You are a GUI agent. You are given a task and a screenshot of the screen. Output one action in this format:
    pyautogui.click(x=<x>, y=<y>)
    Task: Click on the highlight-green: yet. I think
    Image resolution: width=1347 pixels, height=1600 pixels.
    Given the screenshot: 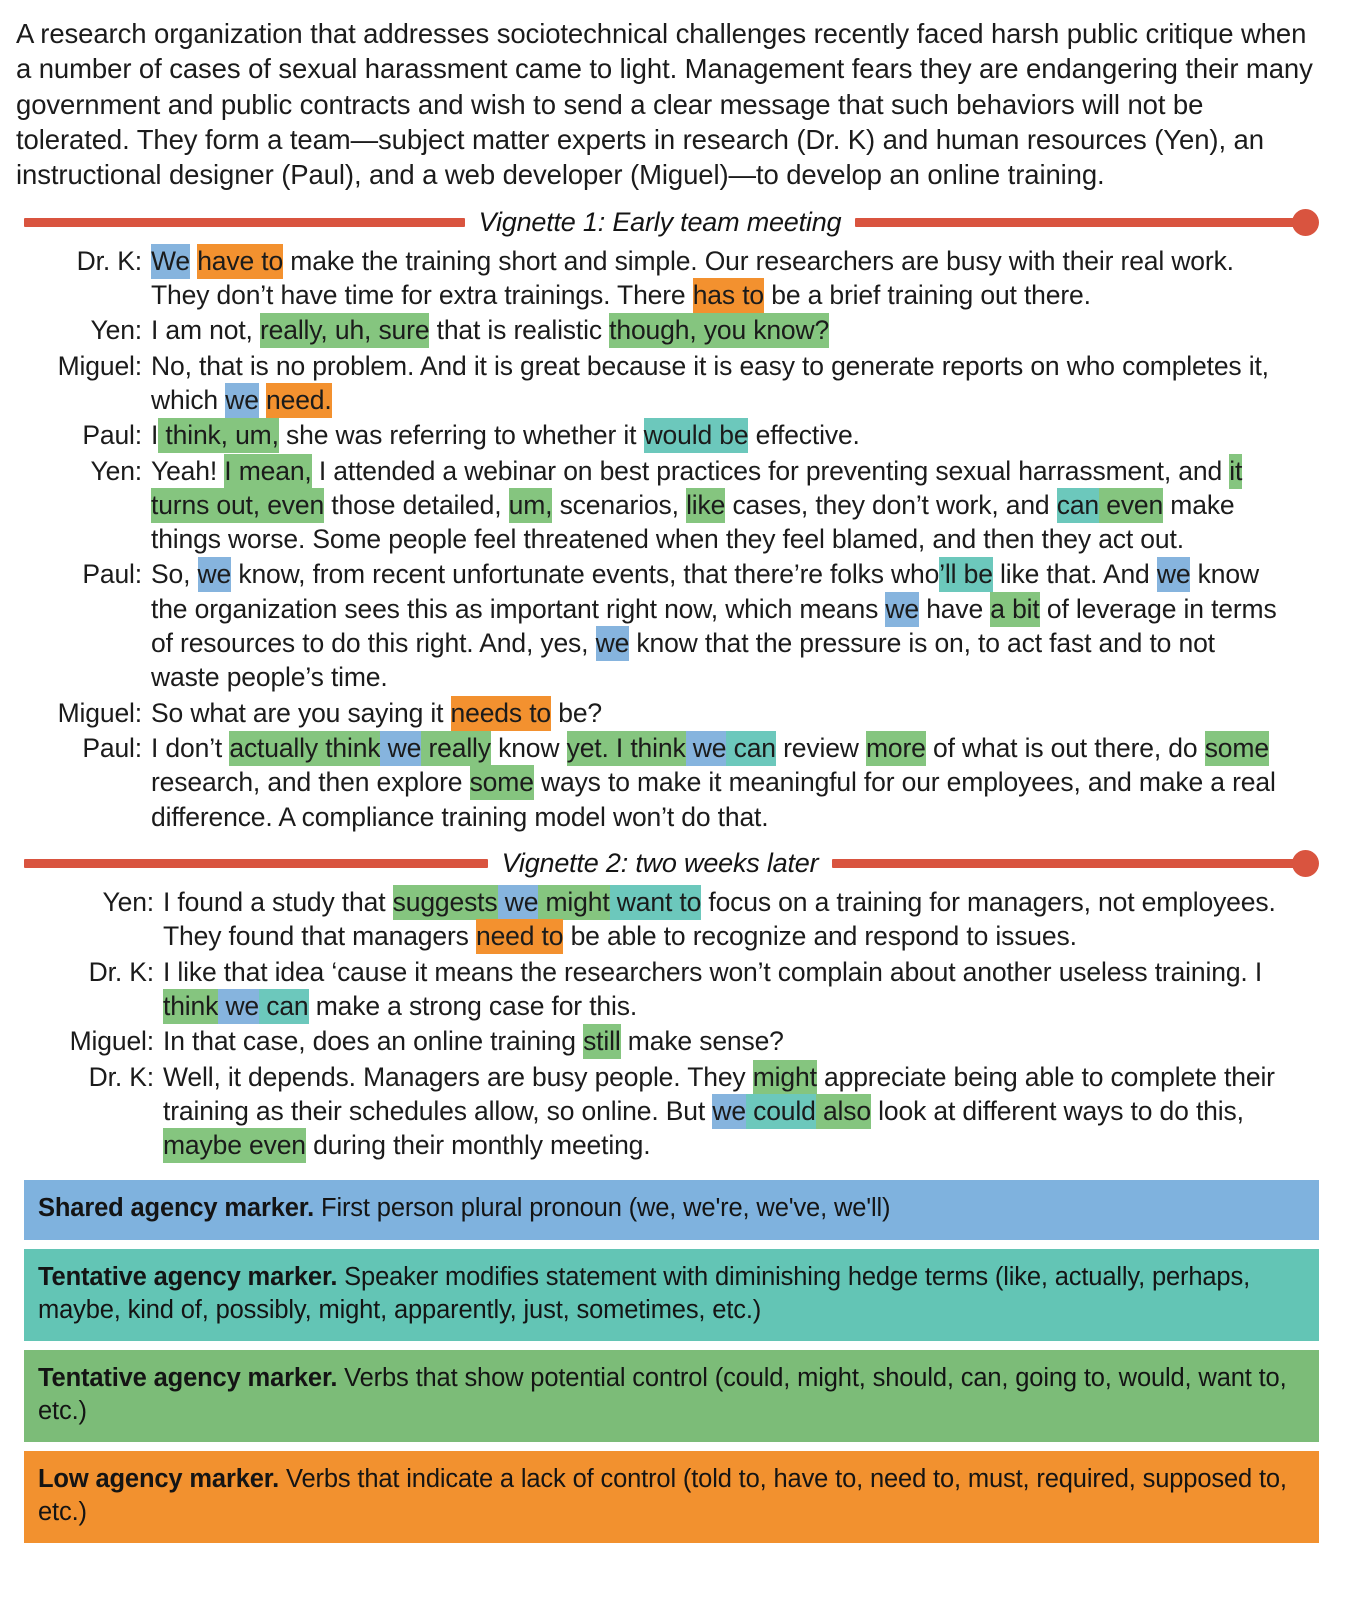 What is the action you would take?
    pyautogui.click(x=626, y=749)
    